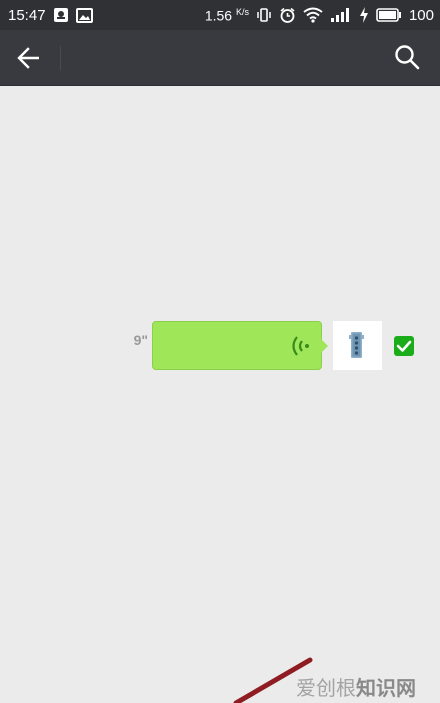  I want to click on title-divider, so click(60, 58).